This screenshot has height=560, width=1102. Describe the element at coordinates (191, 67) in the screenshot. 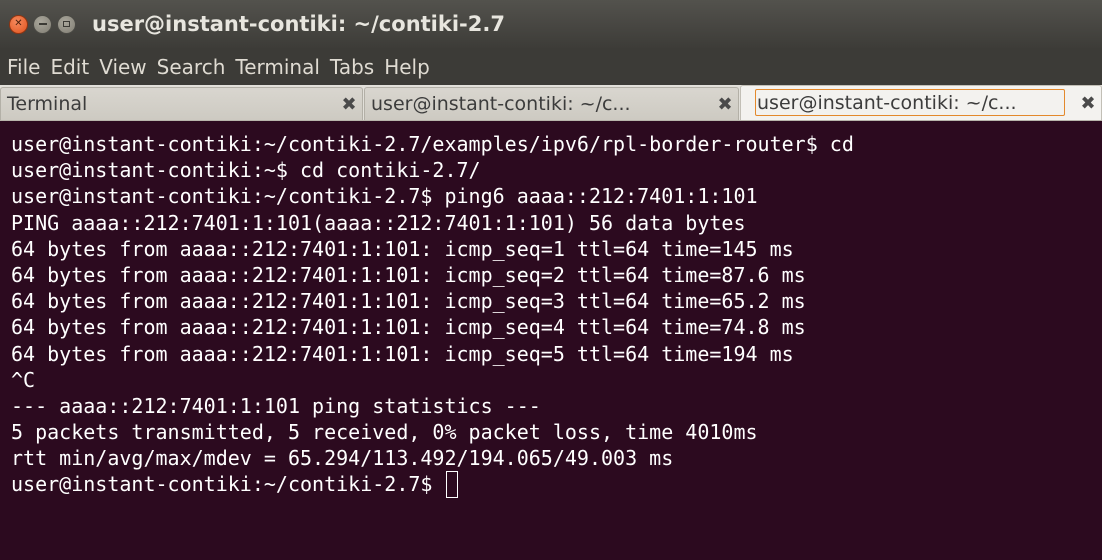

I see `menu-search: Search` at that location.